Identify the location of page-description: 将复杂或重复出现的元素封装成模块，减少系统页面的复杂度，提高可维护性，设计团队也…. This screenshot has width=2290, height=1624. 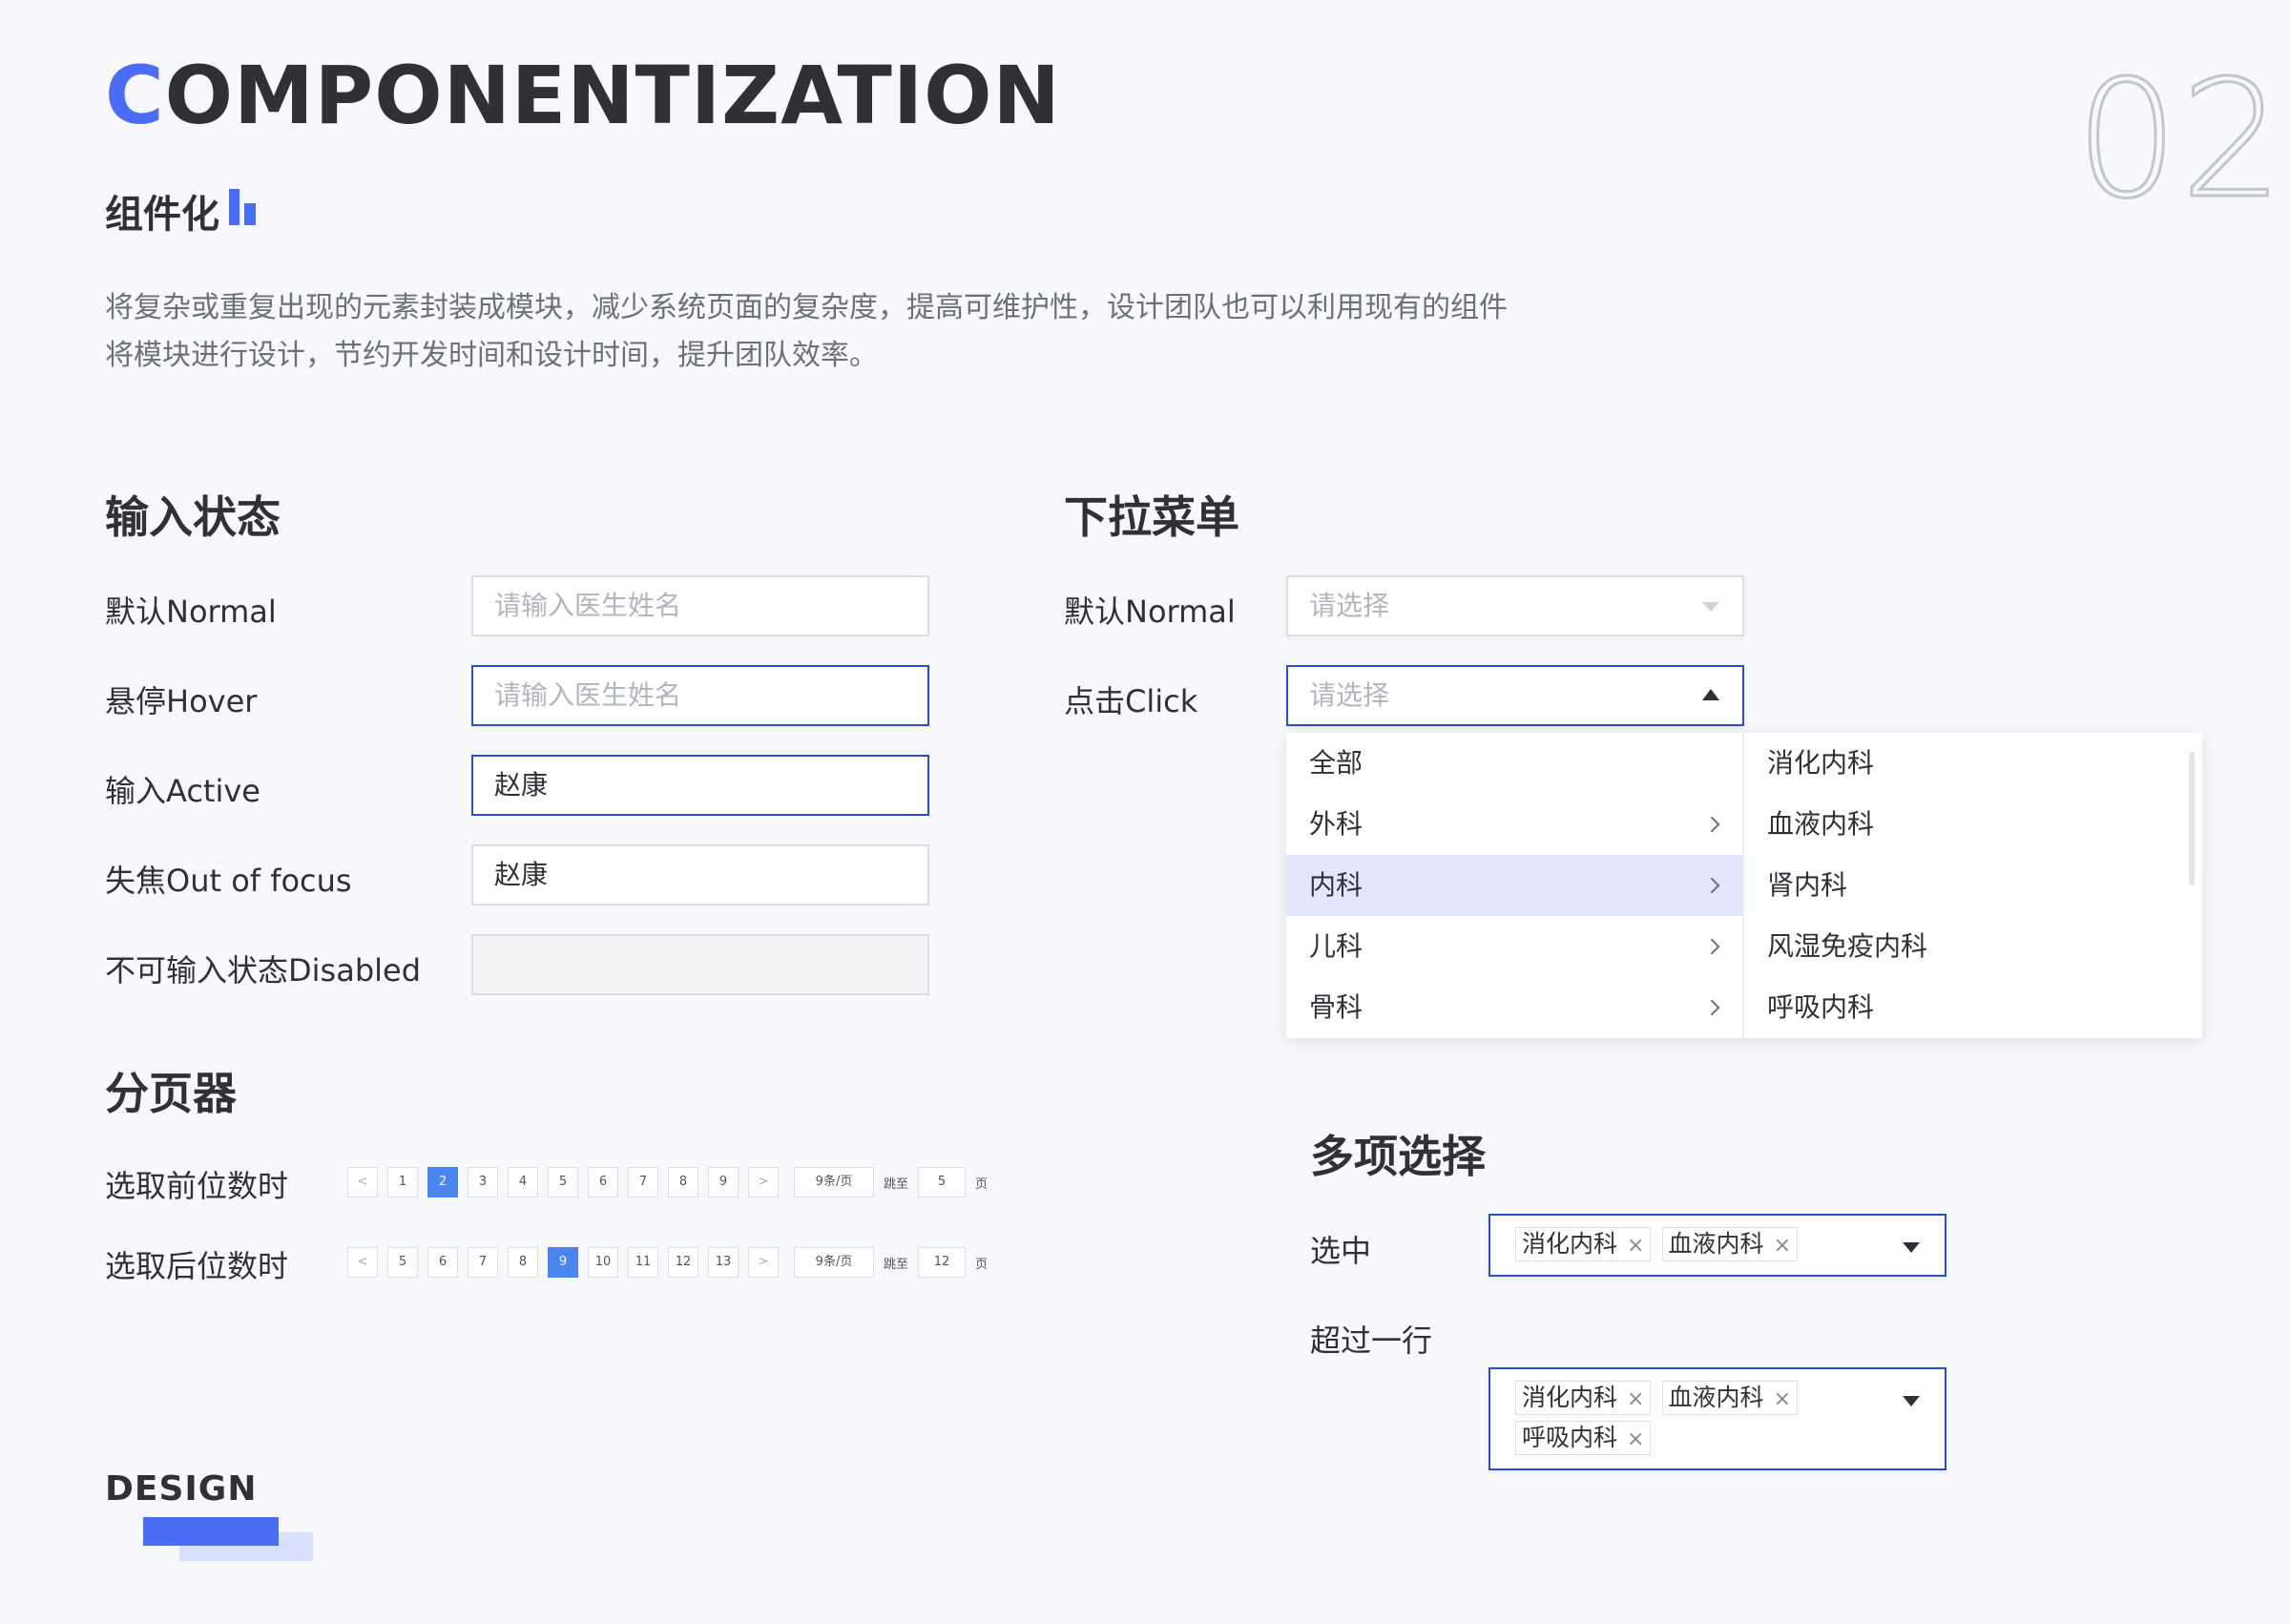
(897, 332).